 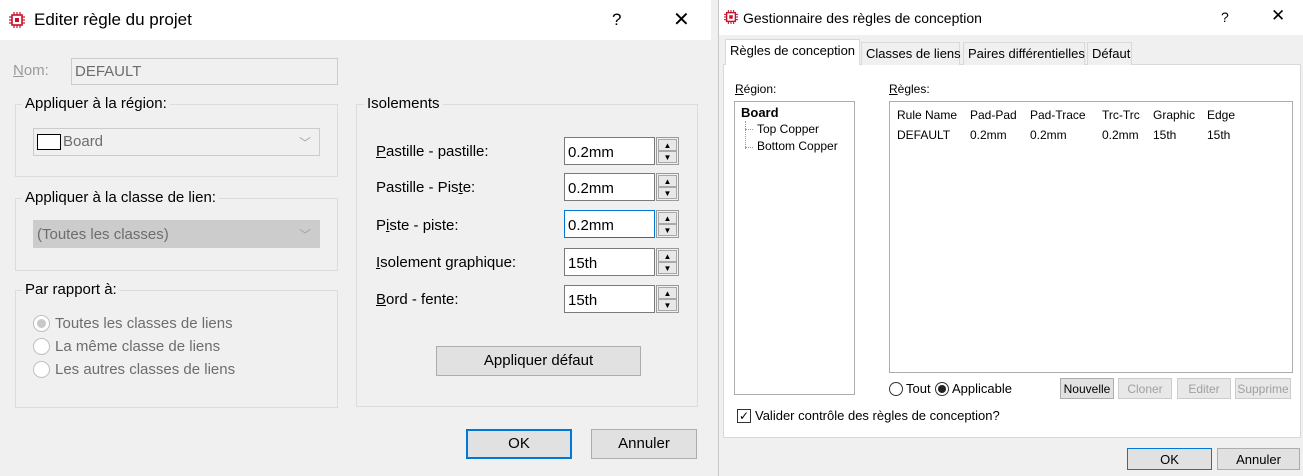 I want to click on pad-pad-spinner: ▲ ▼, so click(x=667, y=151).